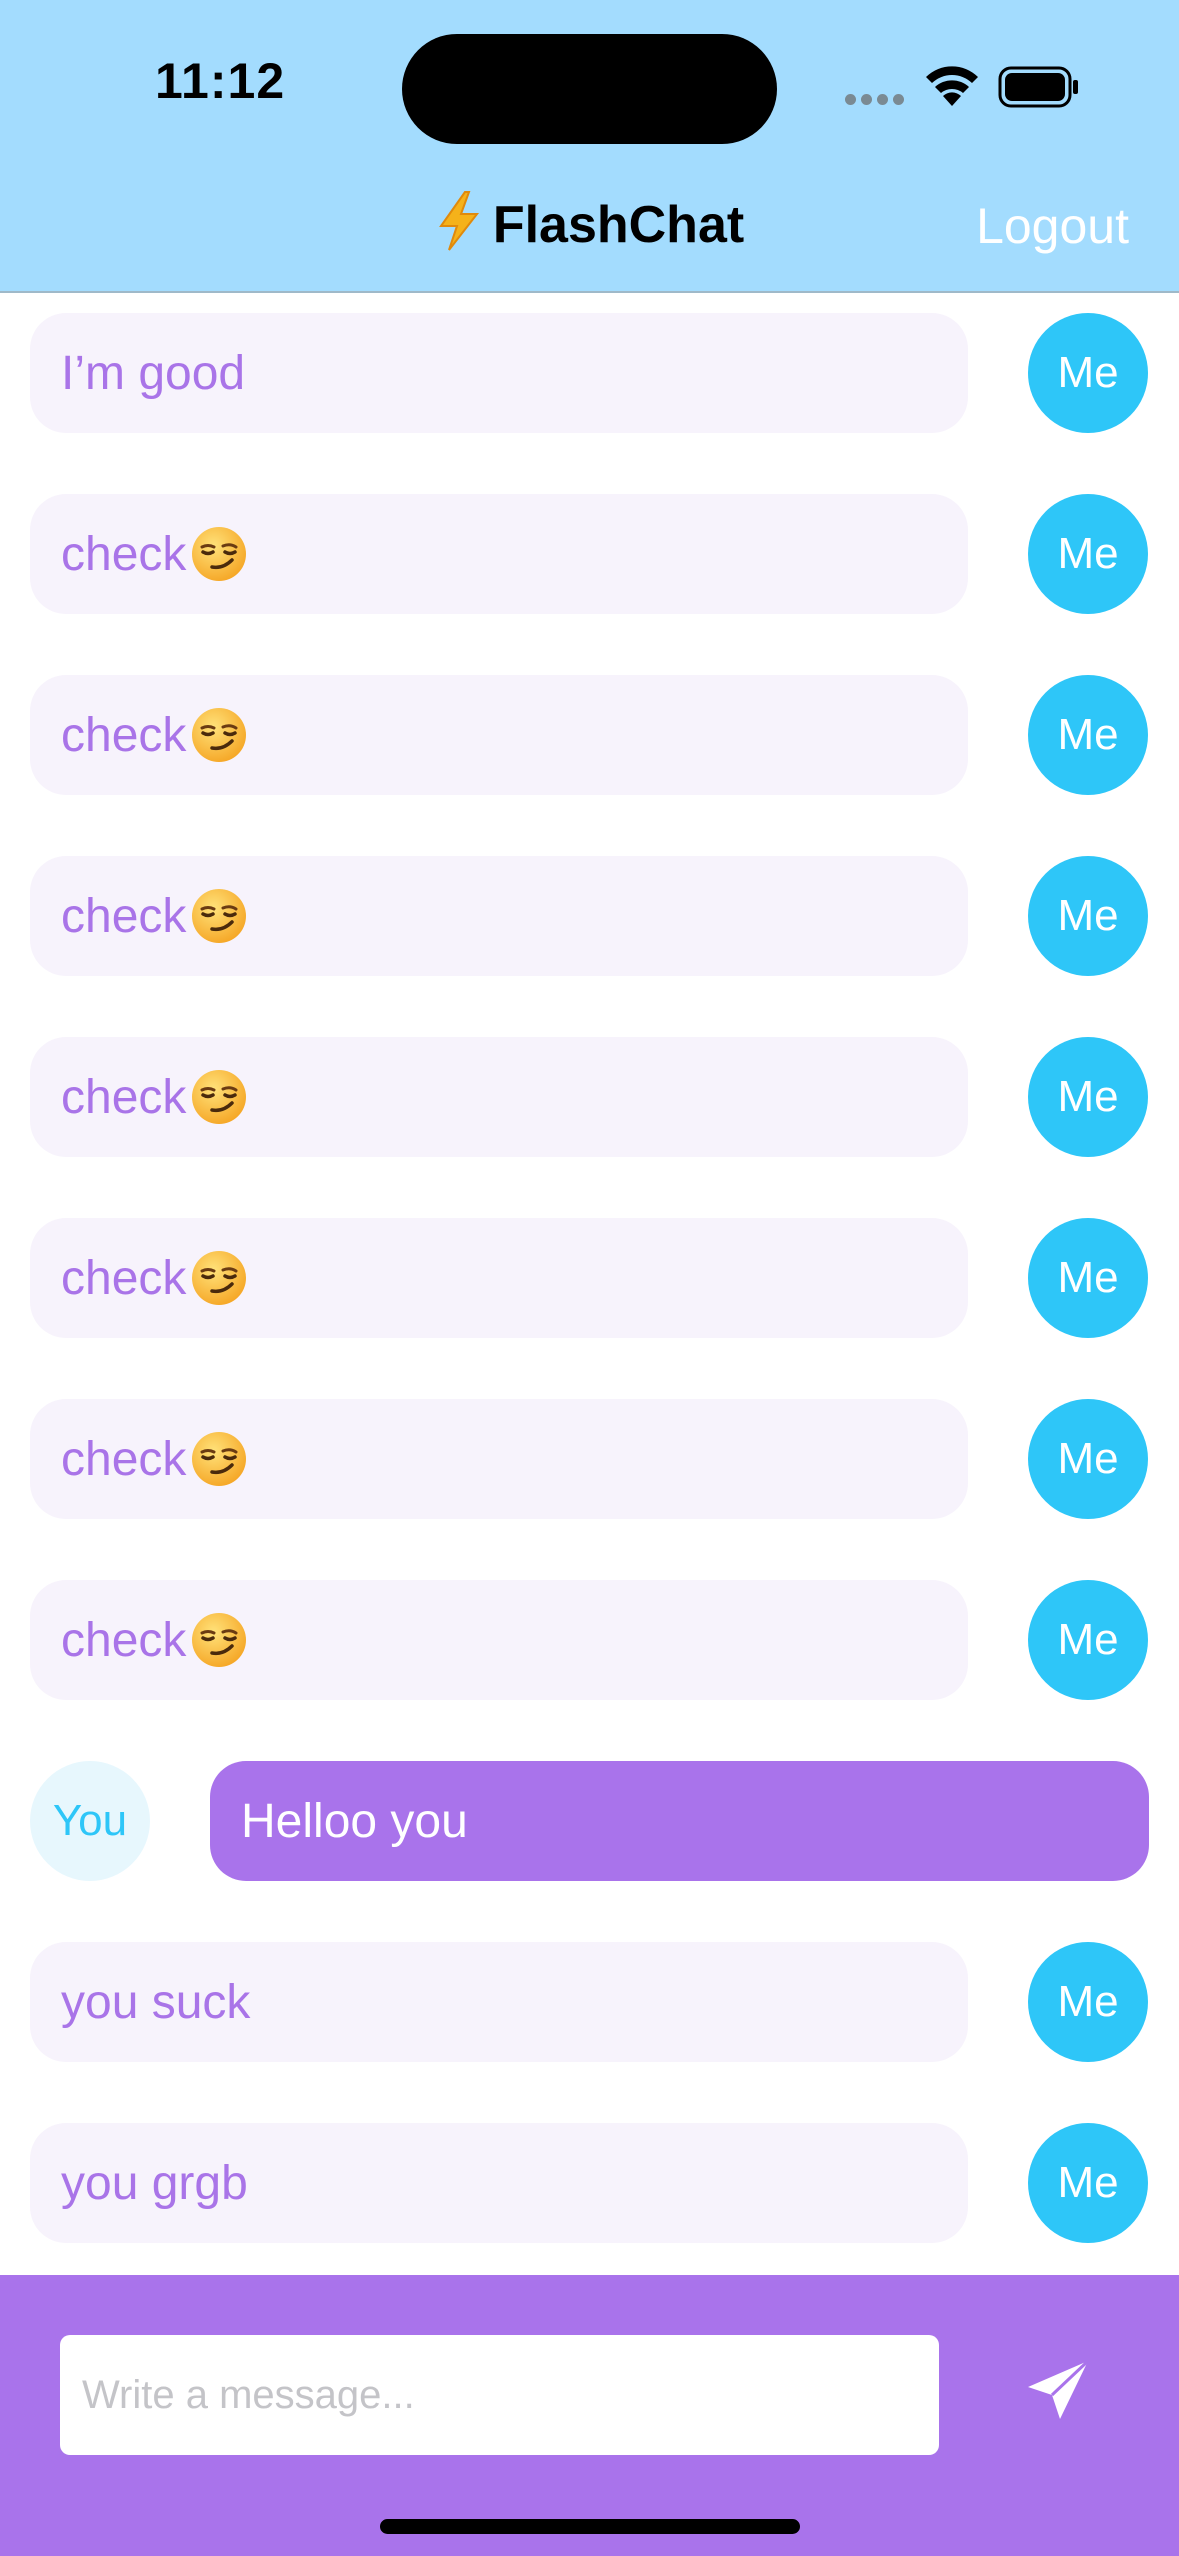 The image size is (1179, 2556). I want to click on sent-message-row: I’m good Me, so click(589, 373).